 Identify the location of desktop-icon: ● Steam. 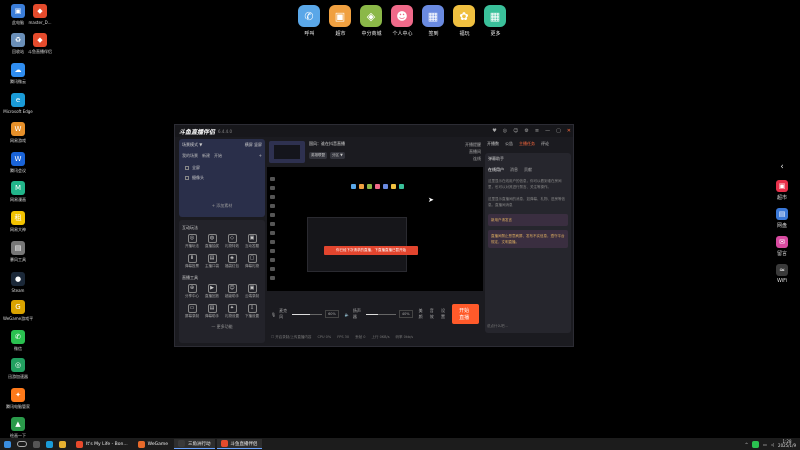
(18, 282).